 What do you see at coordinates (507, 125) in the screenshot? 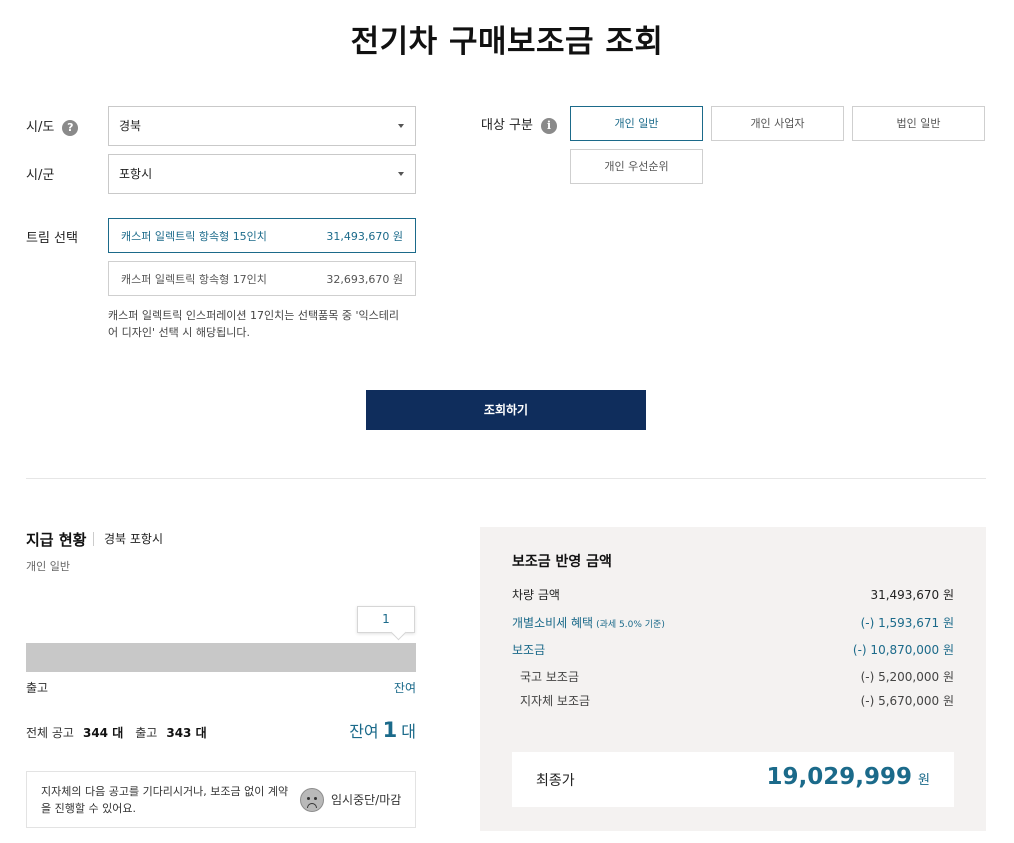
I see `target-label-text: 대상 구분` at bounding box center [507, 125].